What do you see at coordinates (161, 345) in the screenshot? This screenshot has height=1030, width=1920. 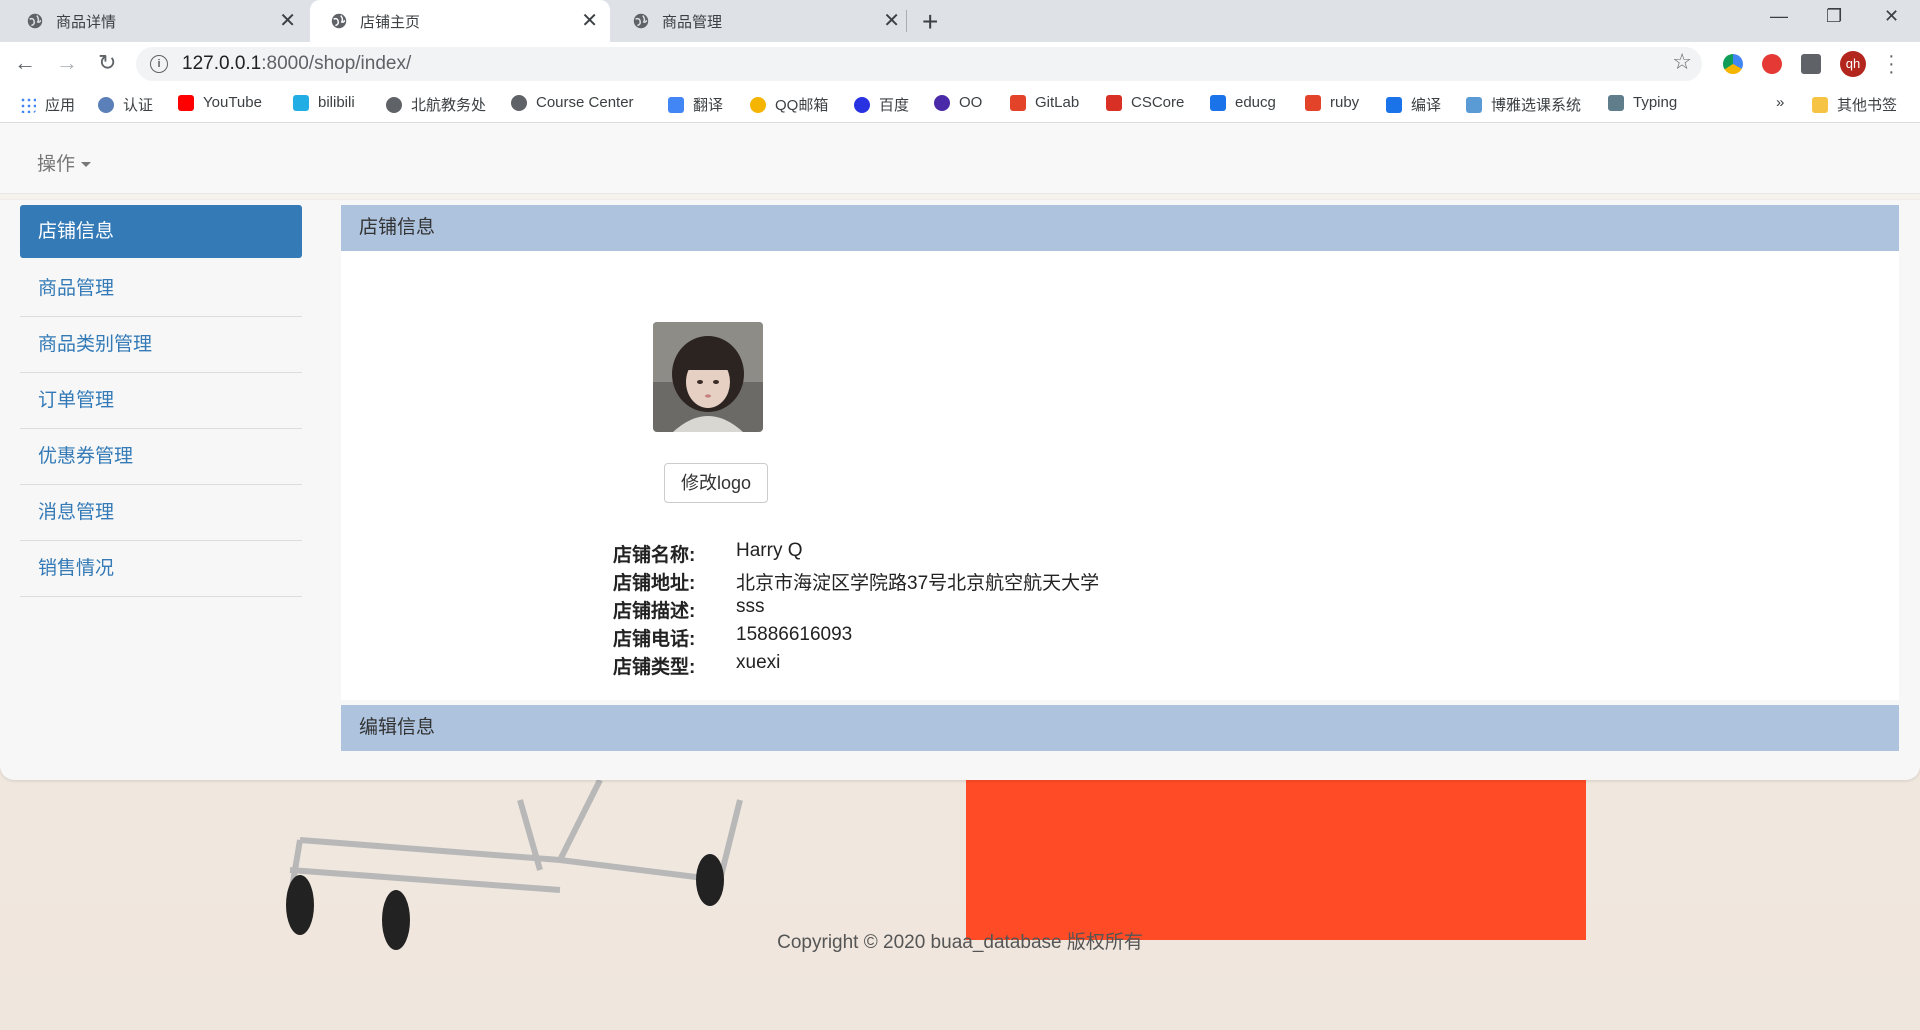 I see `sidebar-item-category-management: 商品类别管理` at bounding box center [161, 345].